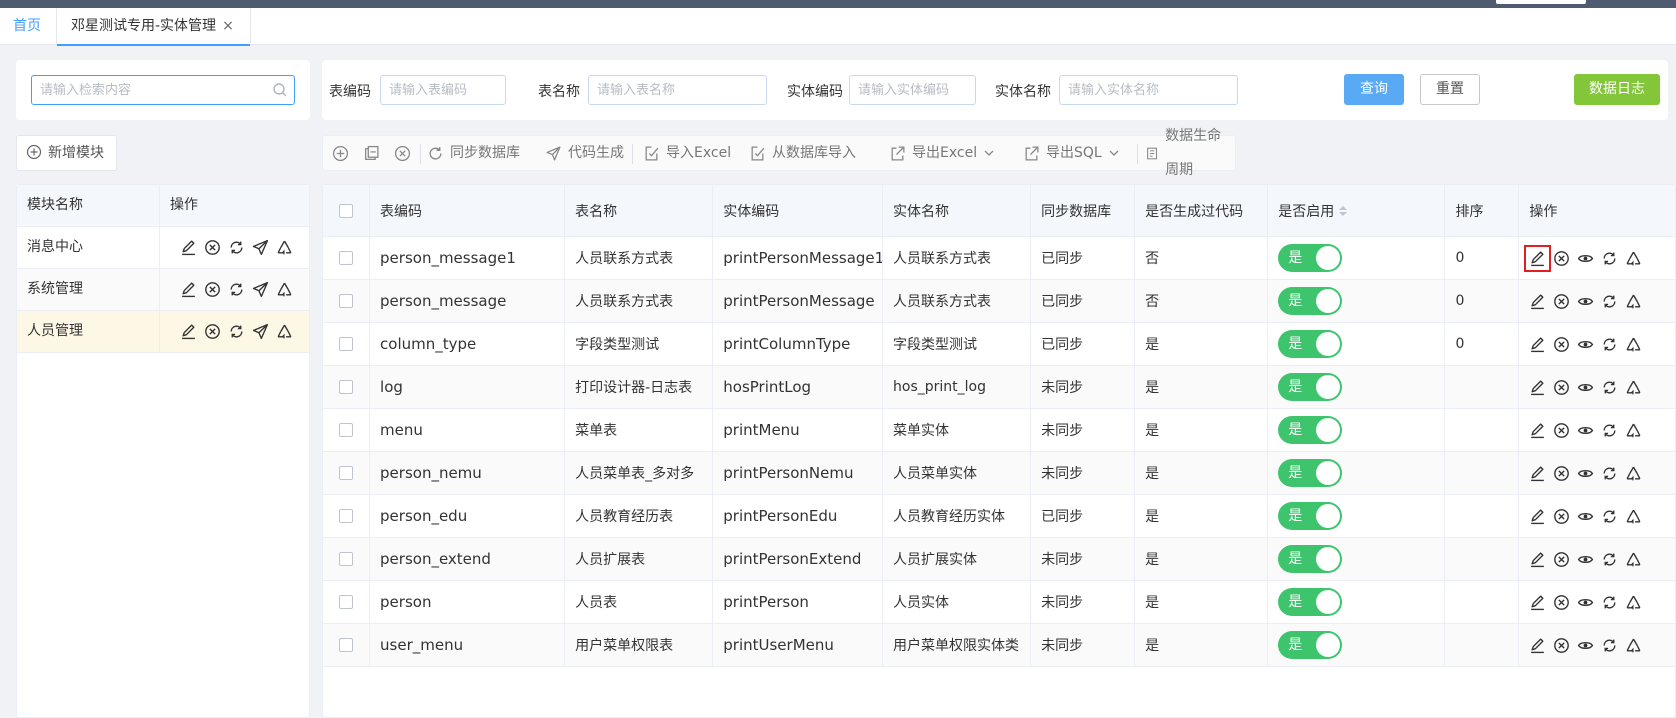 The image size is (1676, 718). Describe the element at coordinates (1450, 89) in the screenshot. I see `reset-button: 重置` at that location.